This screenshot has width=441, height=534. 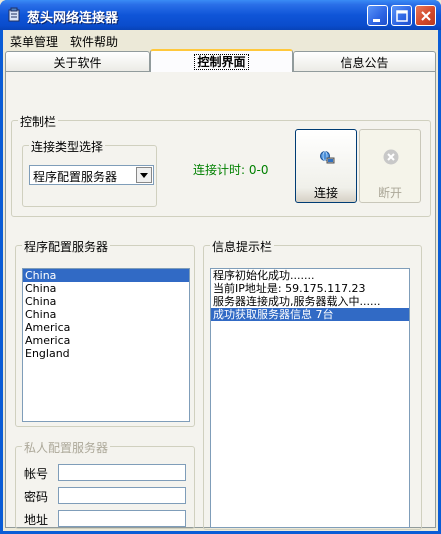 What do you see at coordinates (231, 170) in the screenshot?
I see `connection-timer: 连接计时: 0-0` at bounding box center [231, 170].